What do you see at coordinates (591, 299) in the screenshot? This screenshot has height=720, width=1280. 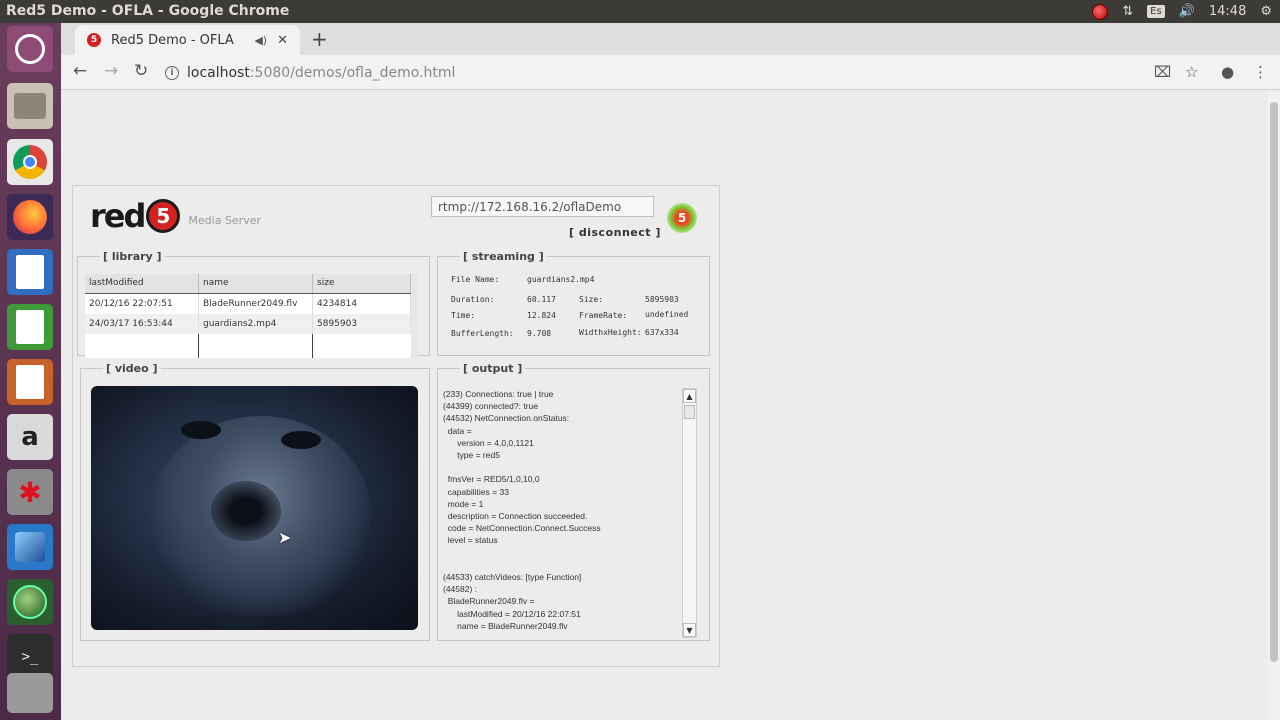 I see `size-label: Size:` at bounding box center [591, 299].